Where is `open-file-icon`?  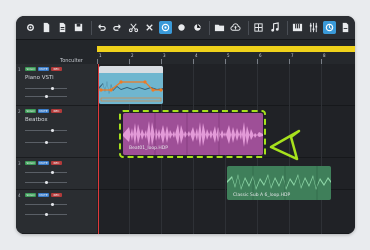 open-file-icon is located at coordinates (62, 27).